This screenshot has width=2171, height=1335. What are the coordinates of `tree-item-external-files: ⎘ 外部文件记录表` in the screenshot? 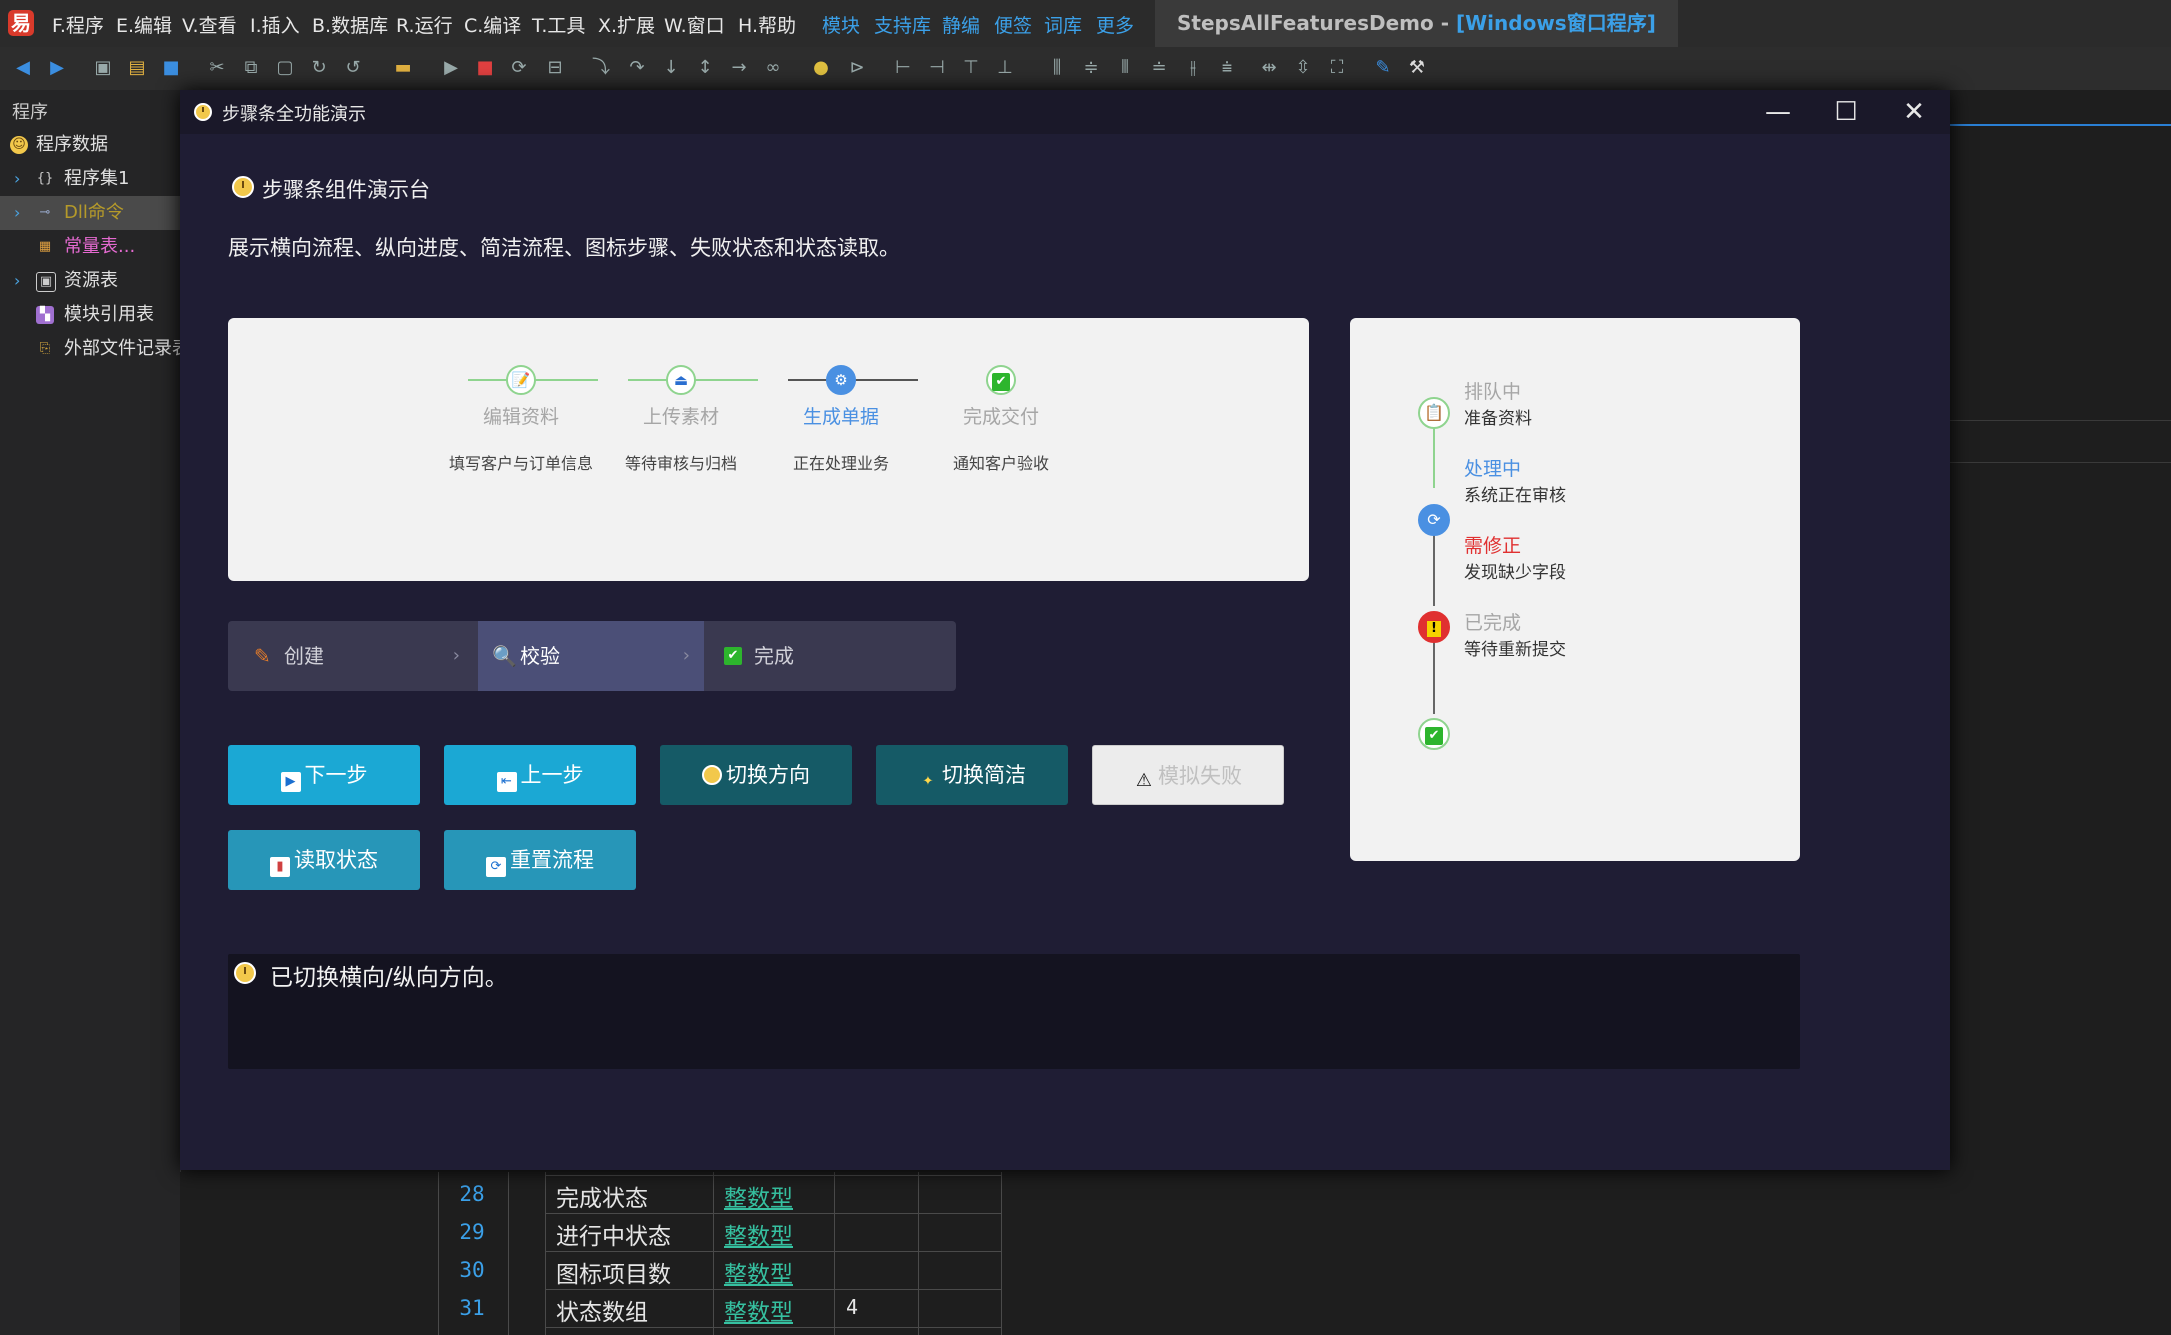 It's located at (90, 349).